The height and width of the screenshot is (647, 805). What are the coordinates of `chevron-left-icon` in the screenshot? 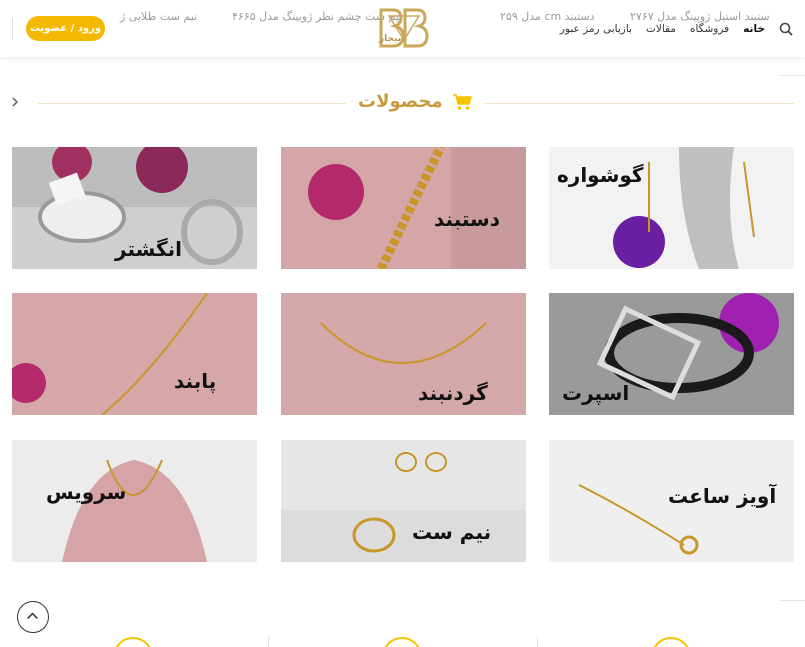 It's located at (15, 102).